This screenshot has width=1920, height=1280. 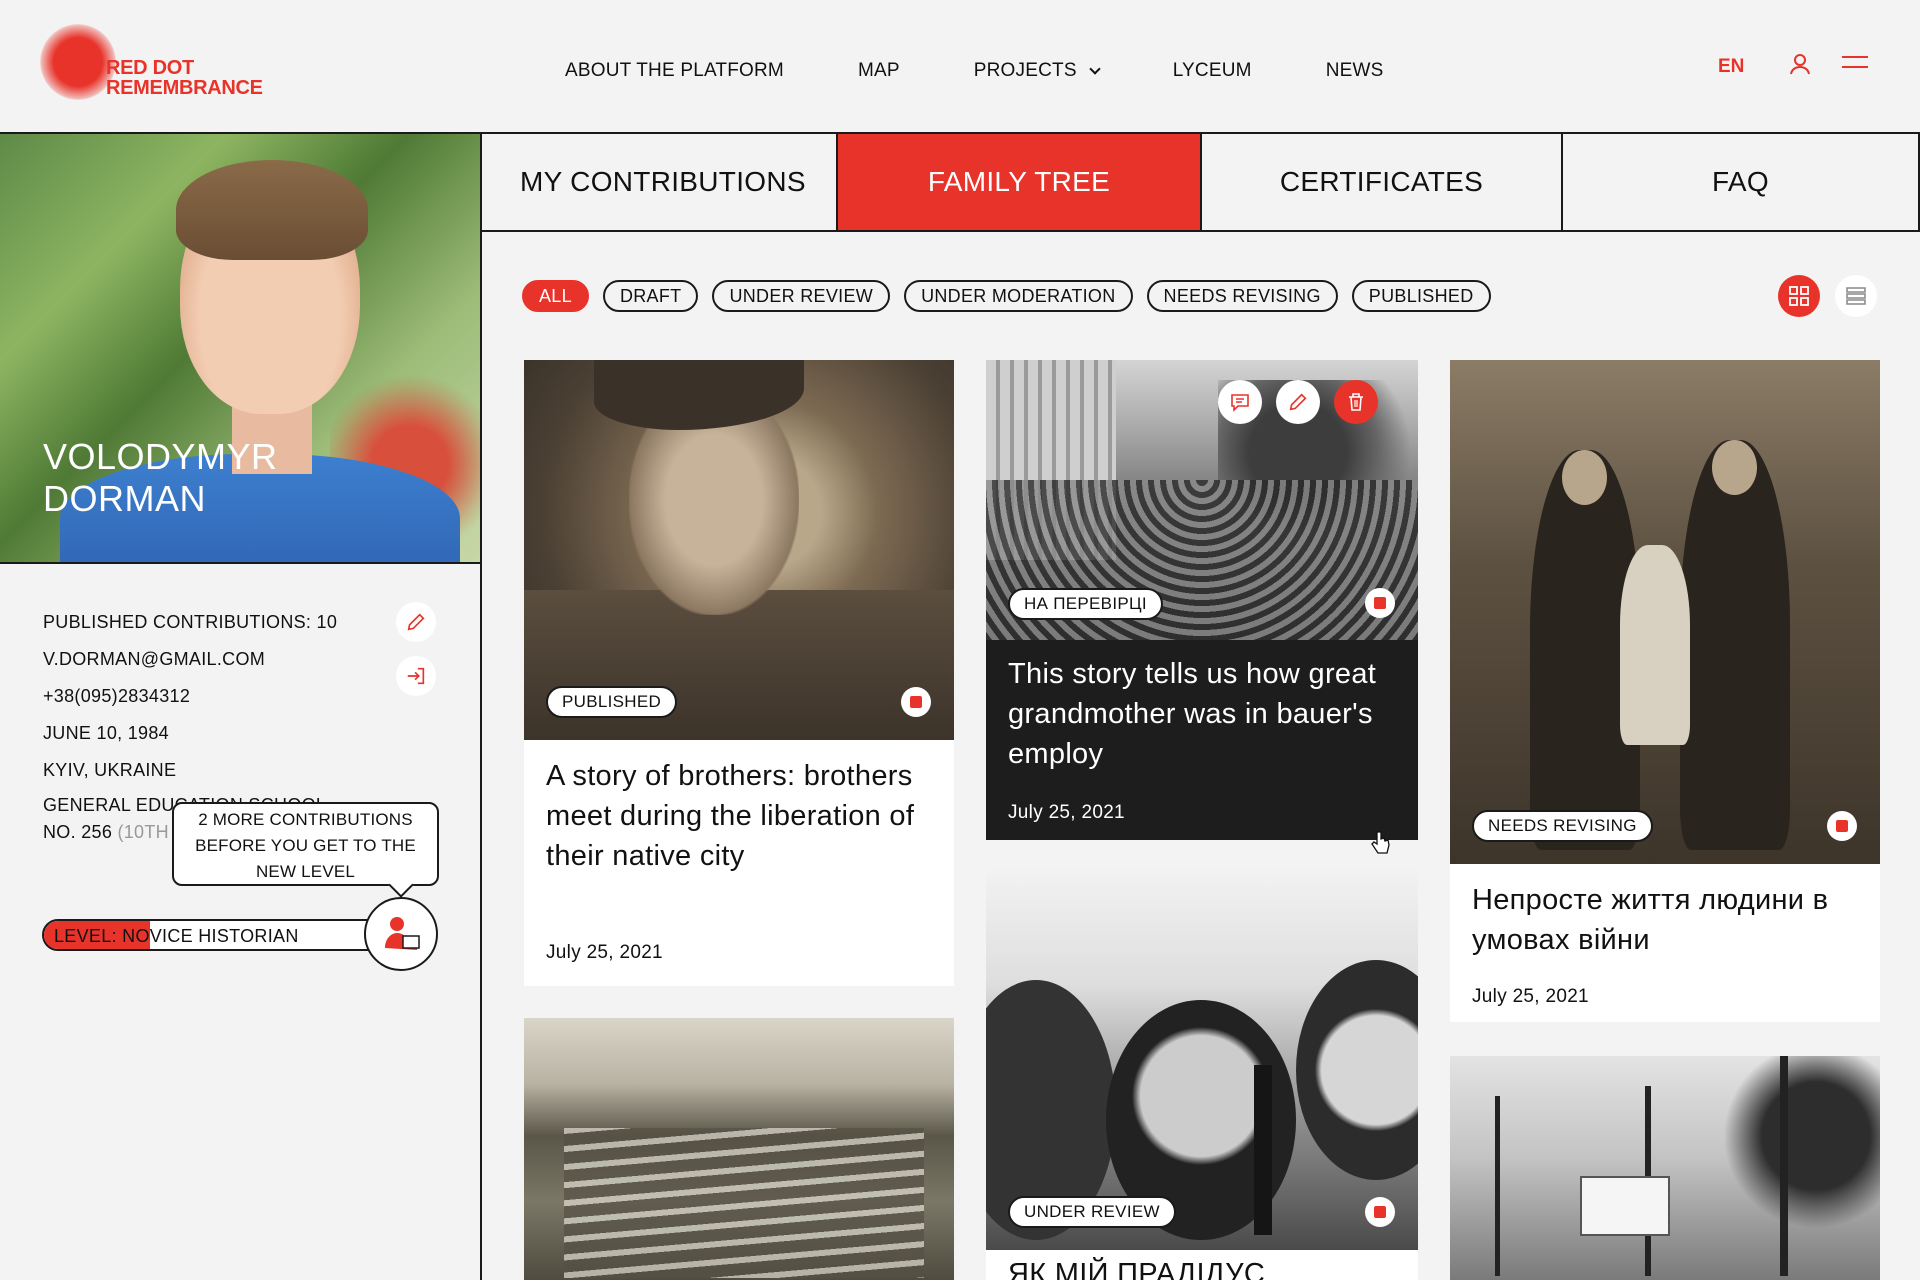 What do you see at coordinates (117, 696) in the screenshot?
I see `profile-phone: +38(095)2834312` at bounding box center [117, 696].